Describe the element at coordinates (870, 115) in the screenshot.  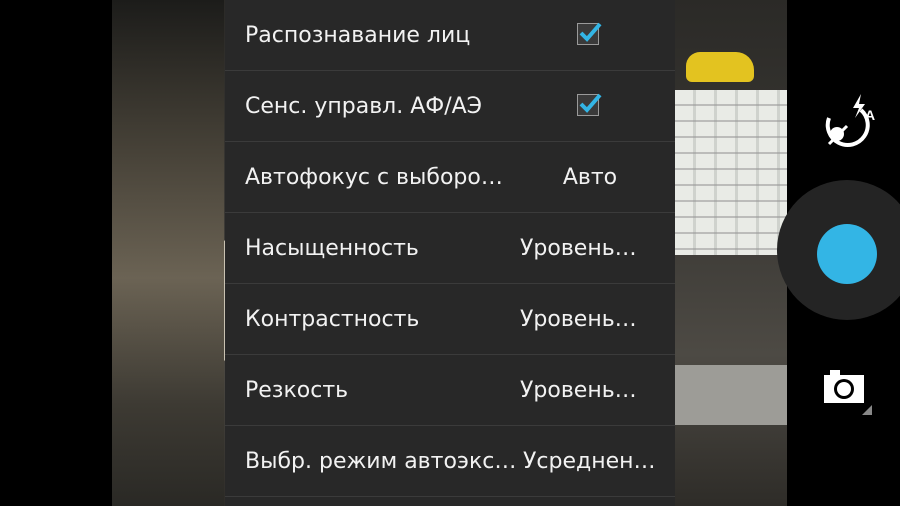
I see `flash-mode-badge: A` at that location.